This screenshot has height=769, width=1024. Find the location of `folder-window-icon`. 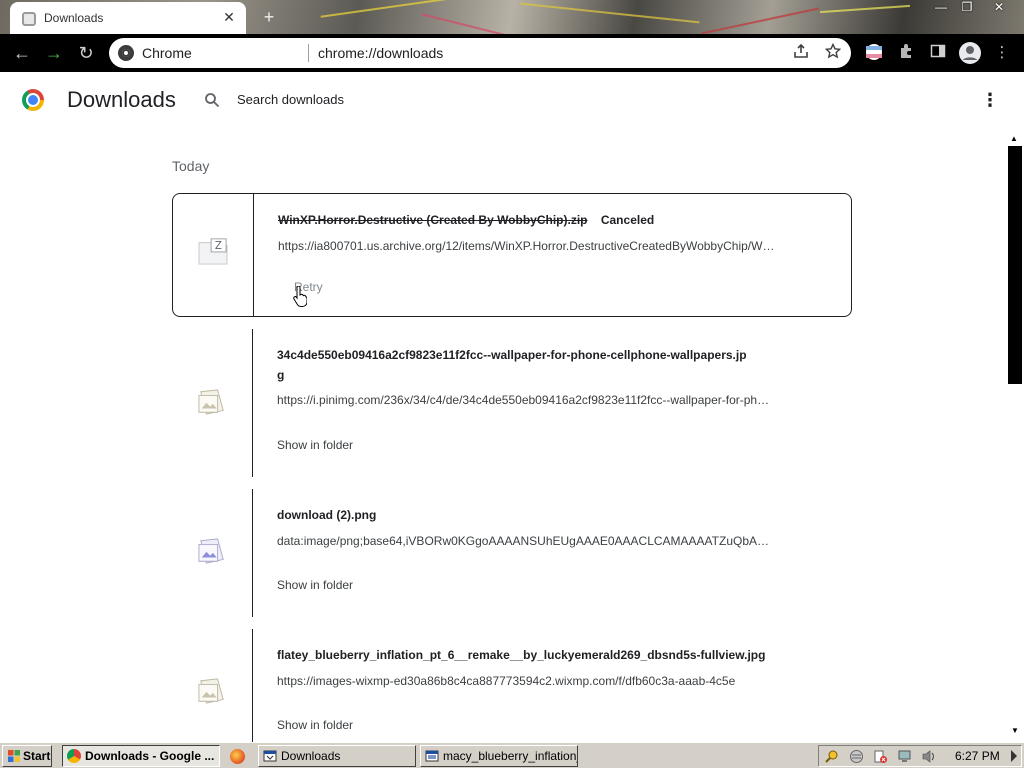

folder-window-icon is located at coordinates (270, 756).